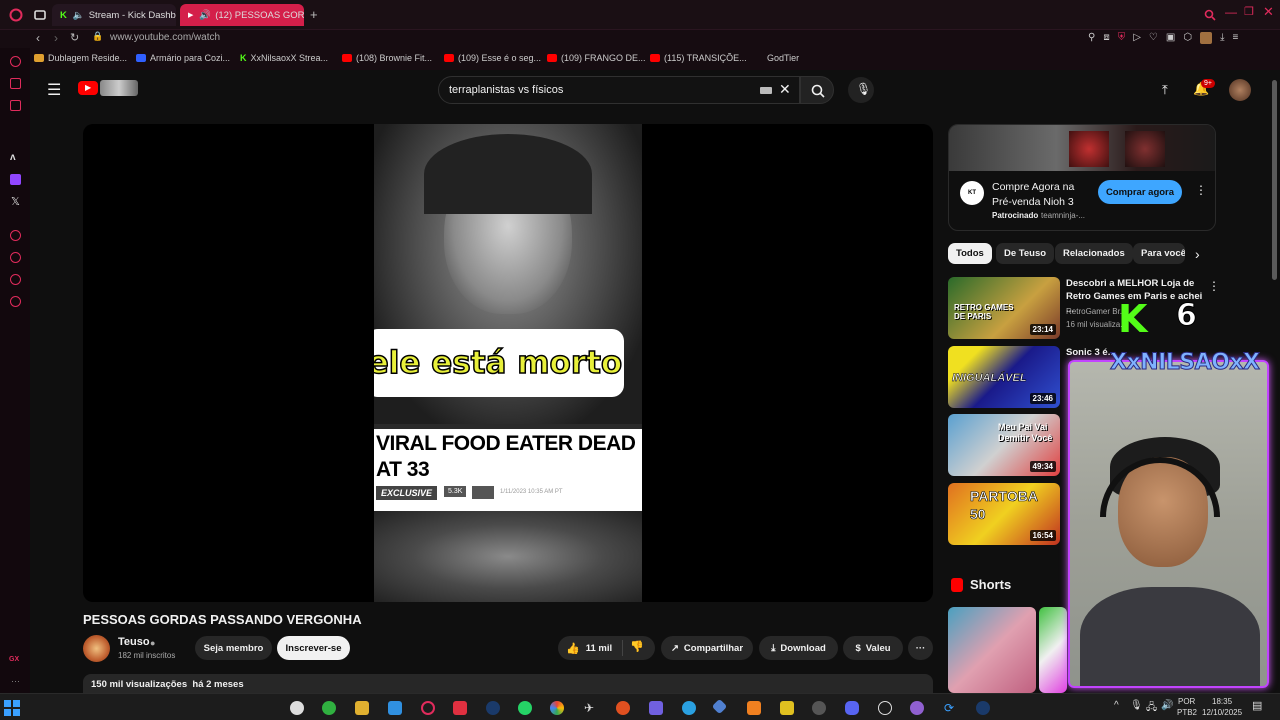 The image size is (1280, 720). I want to click on share-button: ↗ Compartilhar, so click(707, 648).